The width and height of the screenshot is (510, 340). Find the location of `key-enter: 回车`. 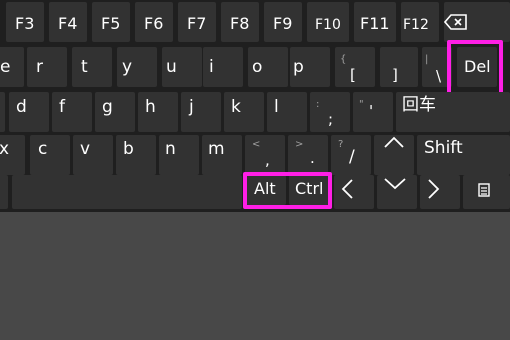

key-enter: 回车 is located at coordinates (453, 112).